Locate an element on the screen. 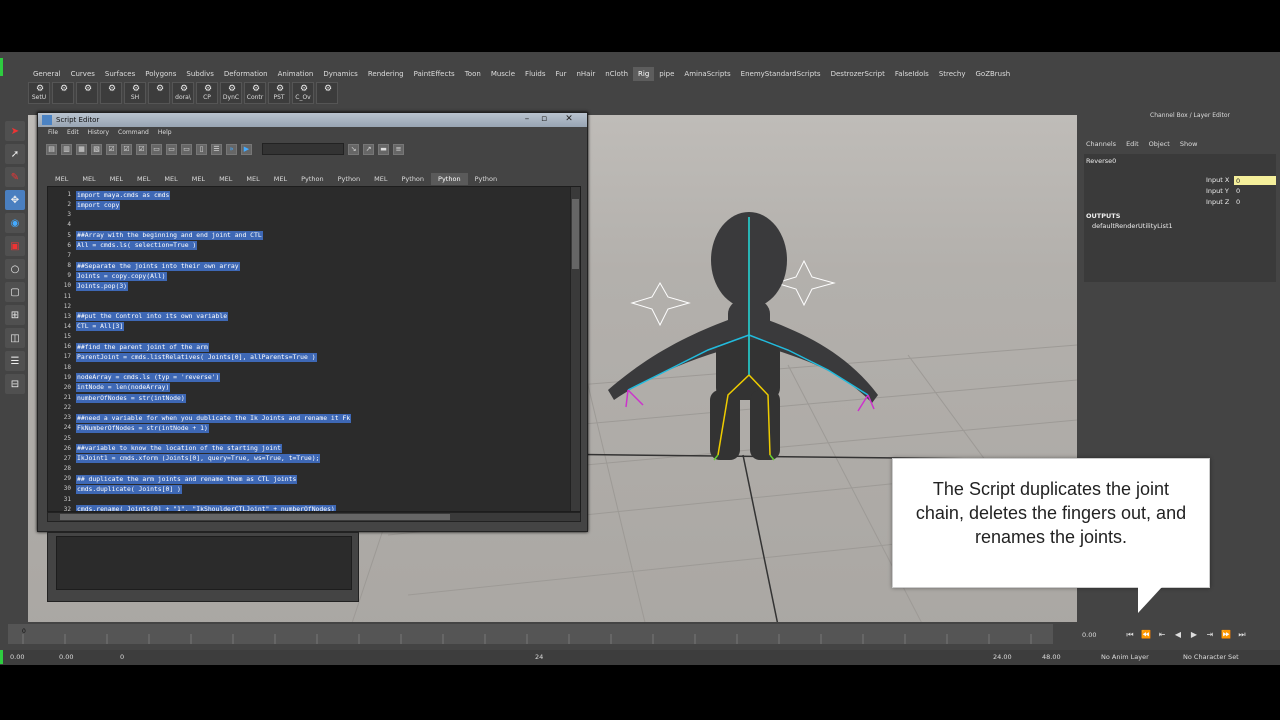 Image resolution: width=1280 pixels, height=720 pixels. go-to-start-icon: ⏮ is located at coordinates (1130, 635).